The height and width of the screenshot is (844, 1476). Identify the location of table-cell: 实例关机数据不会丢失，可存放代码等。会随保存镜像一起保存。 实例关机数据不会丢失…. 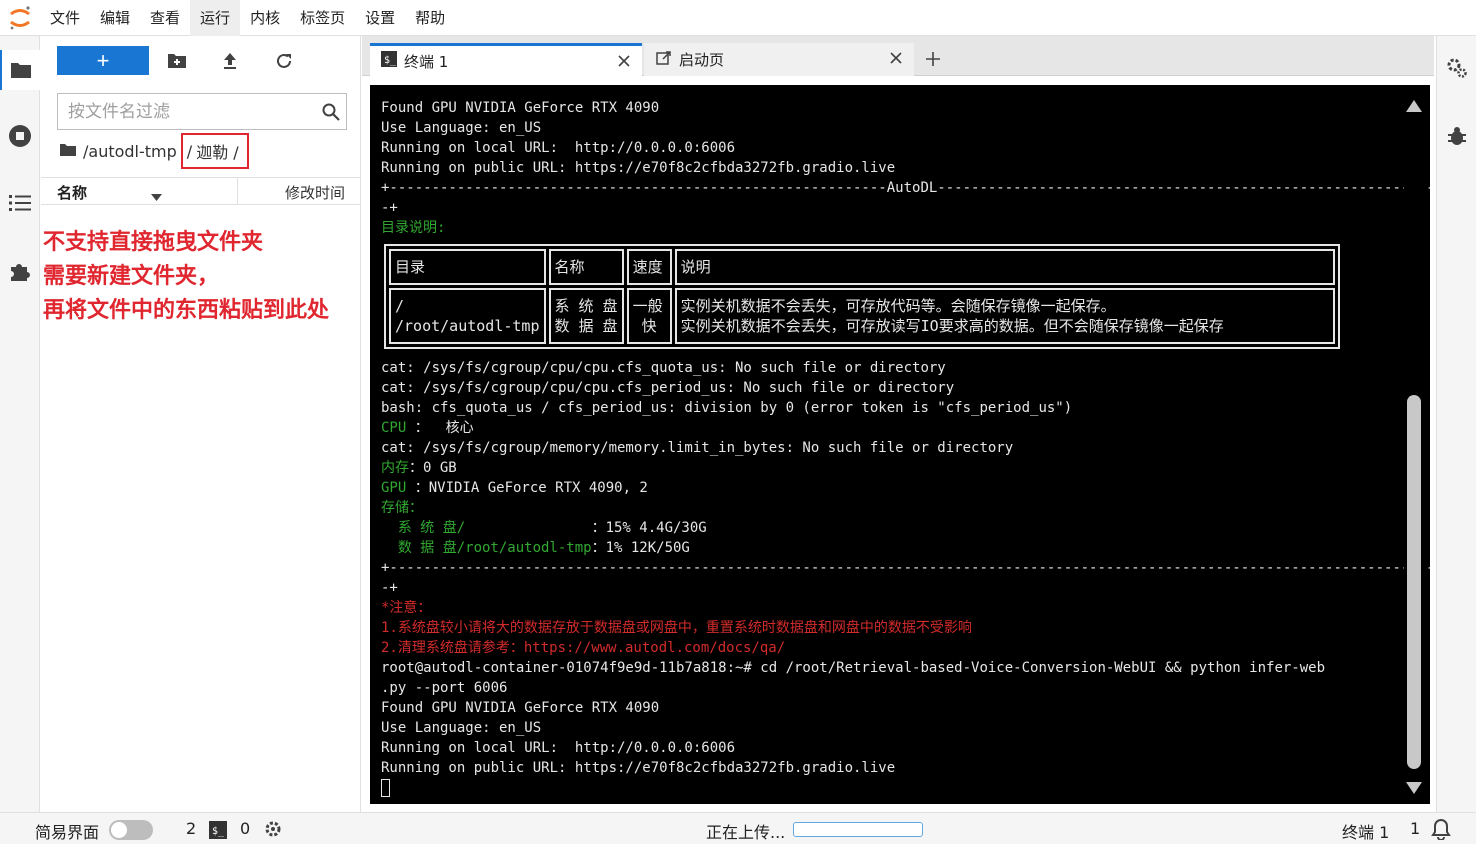
(1004, 316).